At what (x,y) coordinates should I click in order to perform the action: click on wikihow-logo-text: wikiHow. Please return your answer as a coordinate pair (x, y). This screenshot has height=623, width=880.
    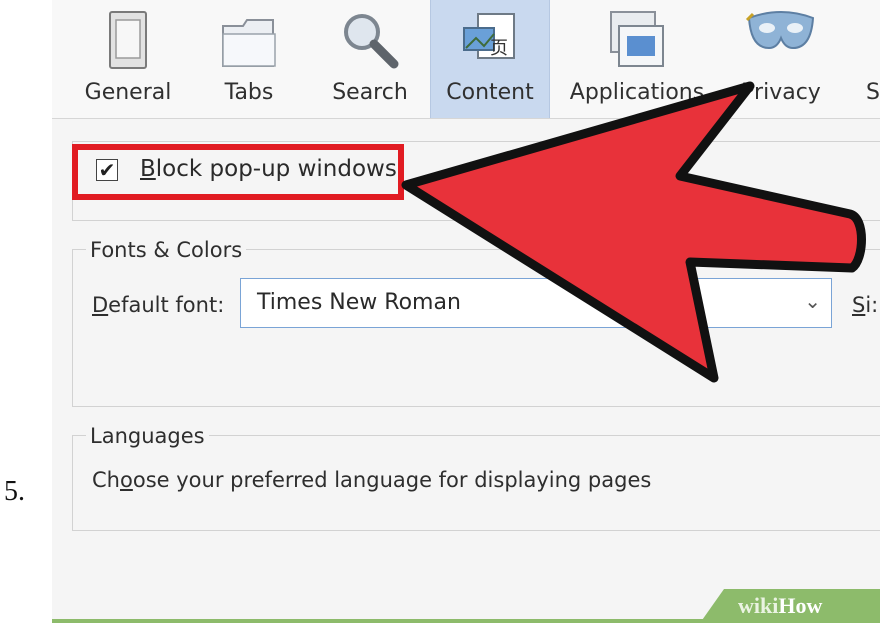
    Looking at the image, I should click on (780, 606).